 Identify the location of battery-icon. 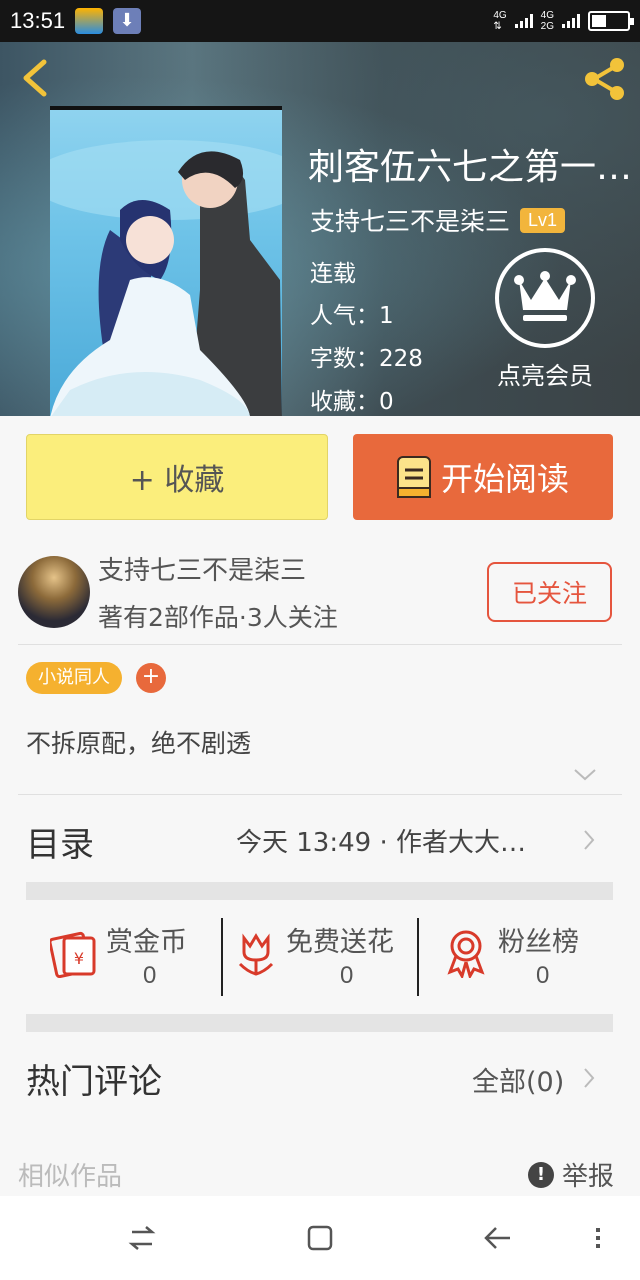
(611, 21).